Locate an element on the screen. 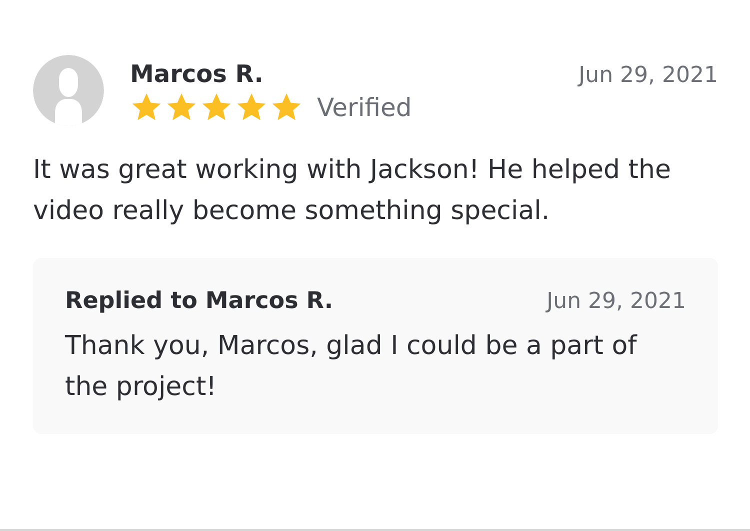  avatar-icon is located at coordinates (68, 90).